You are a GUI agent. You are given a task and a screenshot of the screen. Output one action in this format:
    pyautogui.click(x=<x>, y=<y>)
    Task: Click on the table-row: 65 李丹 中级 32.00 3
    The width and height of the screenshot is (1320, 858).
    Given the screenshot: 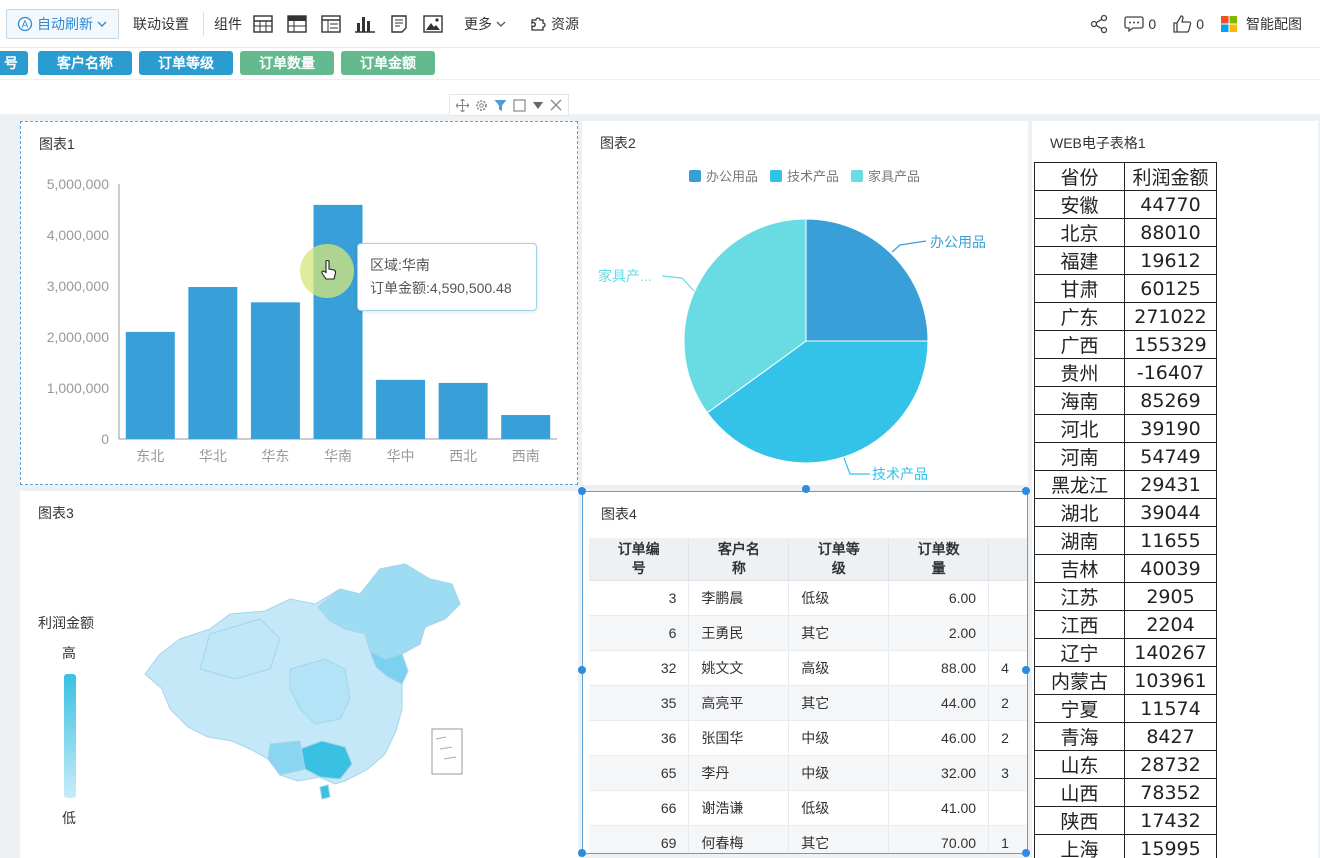 What is the action you would take?
    pyautogui.click(x=808, y=773)
    